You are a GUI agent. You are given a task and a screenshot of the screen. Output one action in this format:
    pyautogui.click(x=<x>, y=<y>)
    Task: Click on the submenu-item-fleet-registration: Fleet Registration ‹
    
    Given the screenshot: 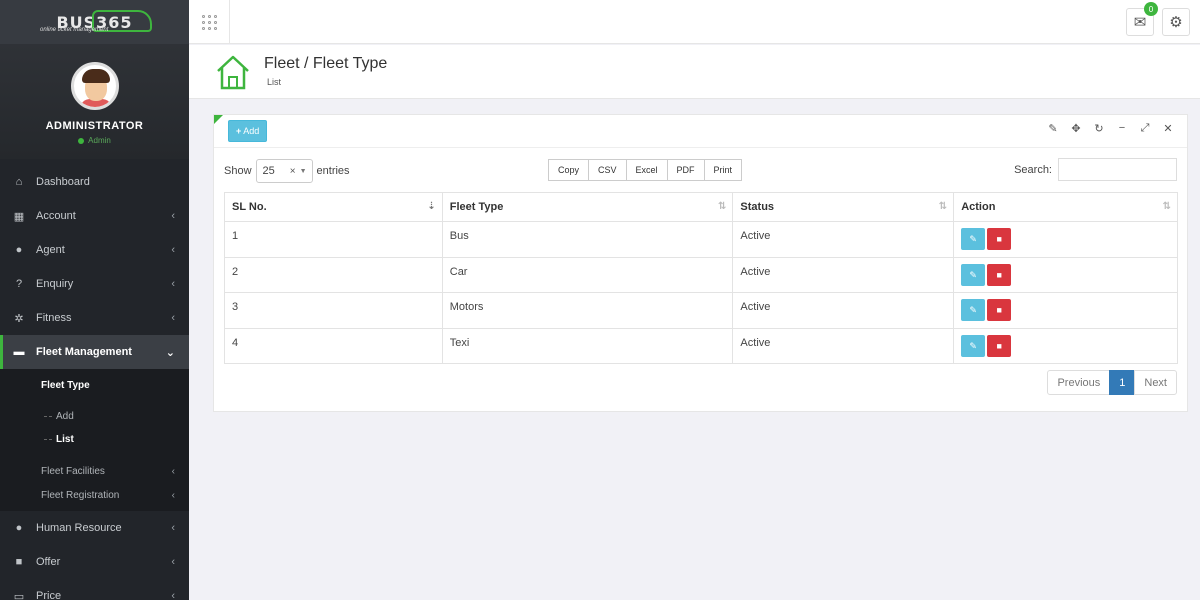 What is the action you would take?
    pyautogui.click(x=94, y=495)
    